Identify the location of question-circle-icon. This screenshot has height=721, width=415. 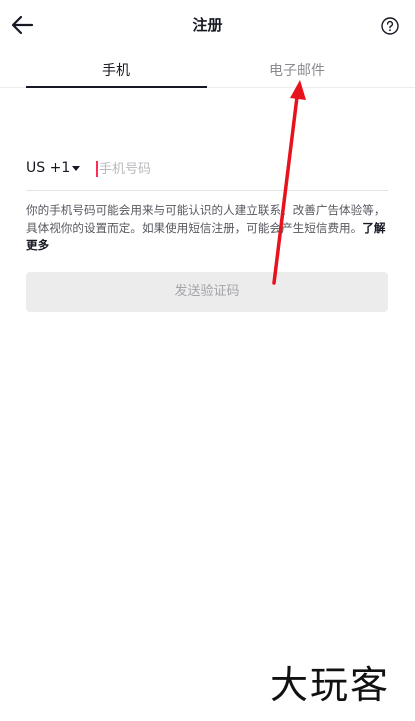
(390, 26).